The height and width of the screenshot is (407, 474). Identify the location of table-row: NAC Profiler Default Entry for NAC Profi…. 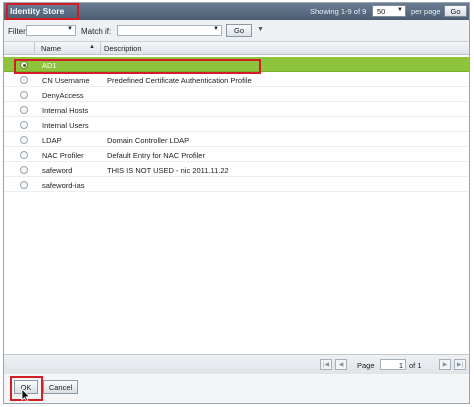
(236, 154).